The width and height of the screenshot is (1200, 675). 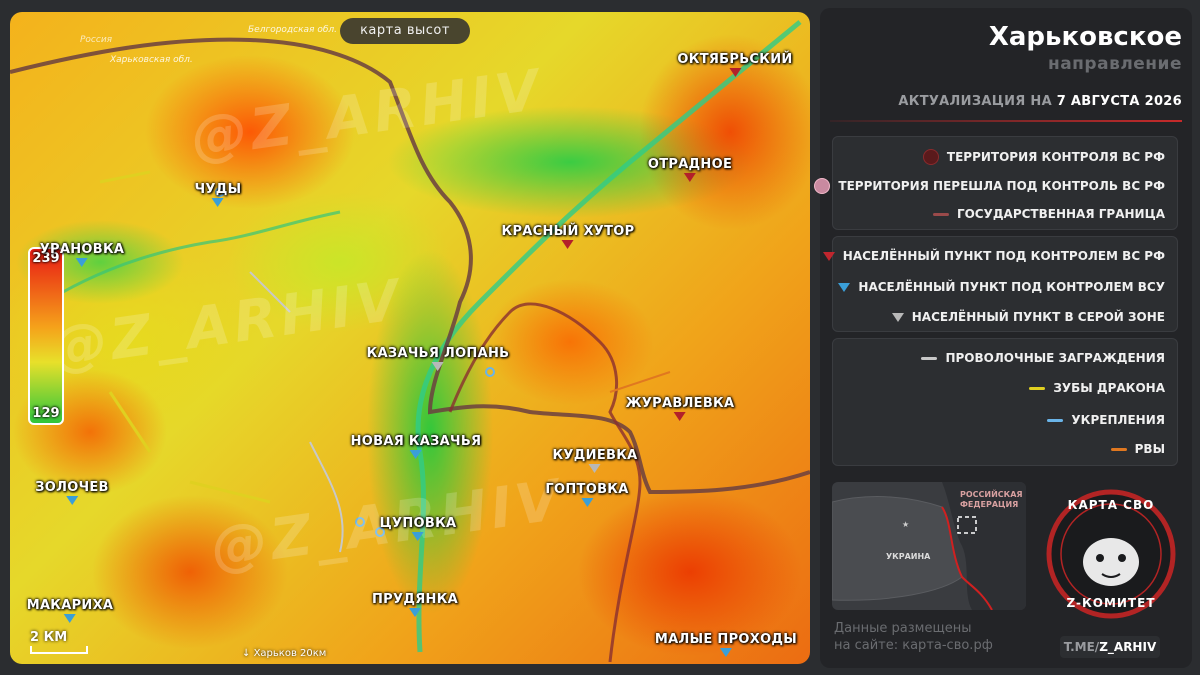 What do you see at coordinates (726, 639) in the screenshot?
I see `settlement-name: МАЛЫЕ ПРОХОДЫ` at bounding box center [726, 639].